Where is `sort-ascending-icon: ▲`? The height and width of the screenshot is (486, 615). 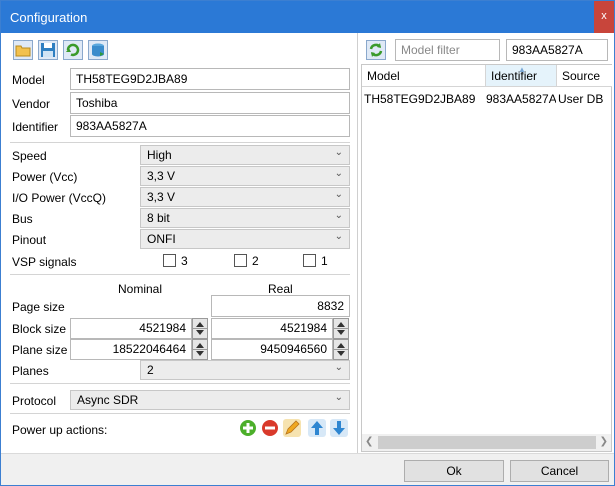
sort-ascending-icon: ▲ is located at coordinates (522, 69).